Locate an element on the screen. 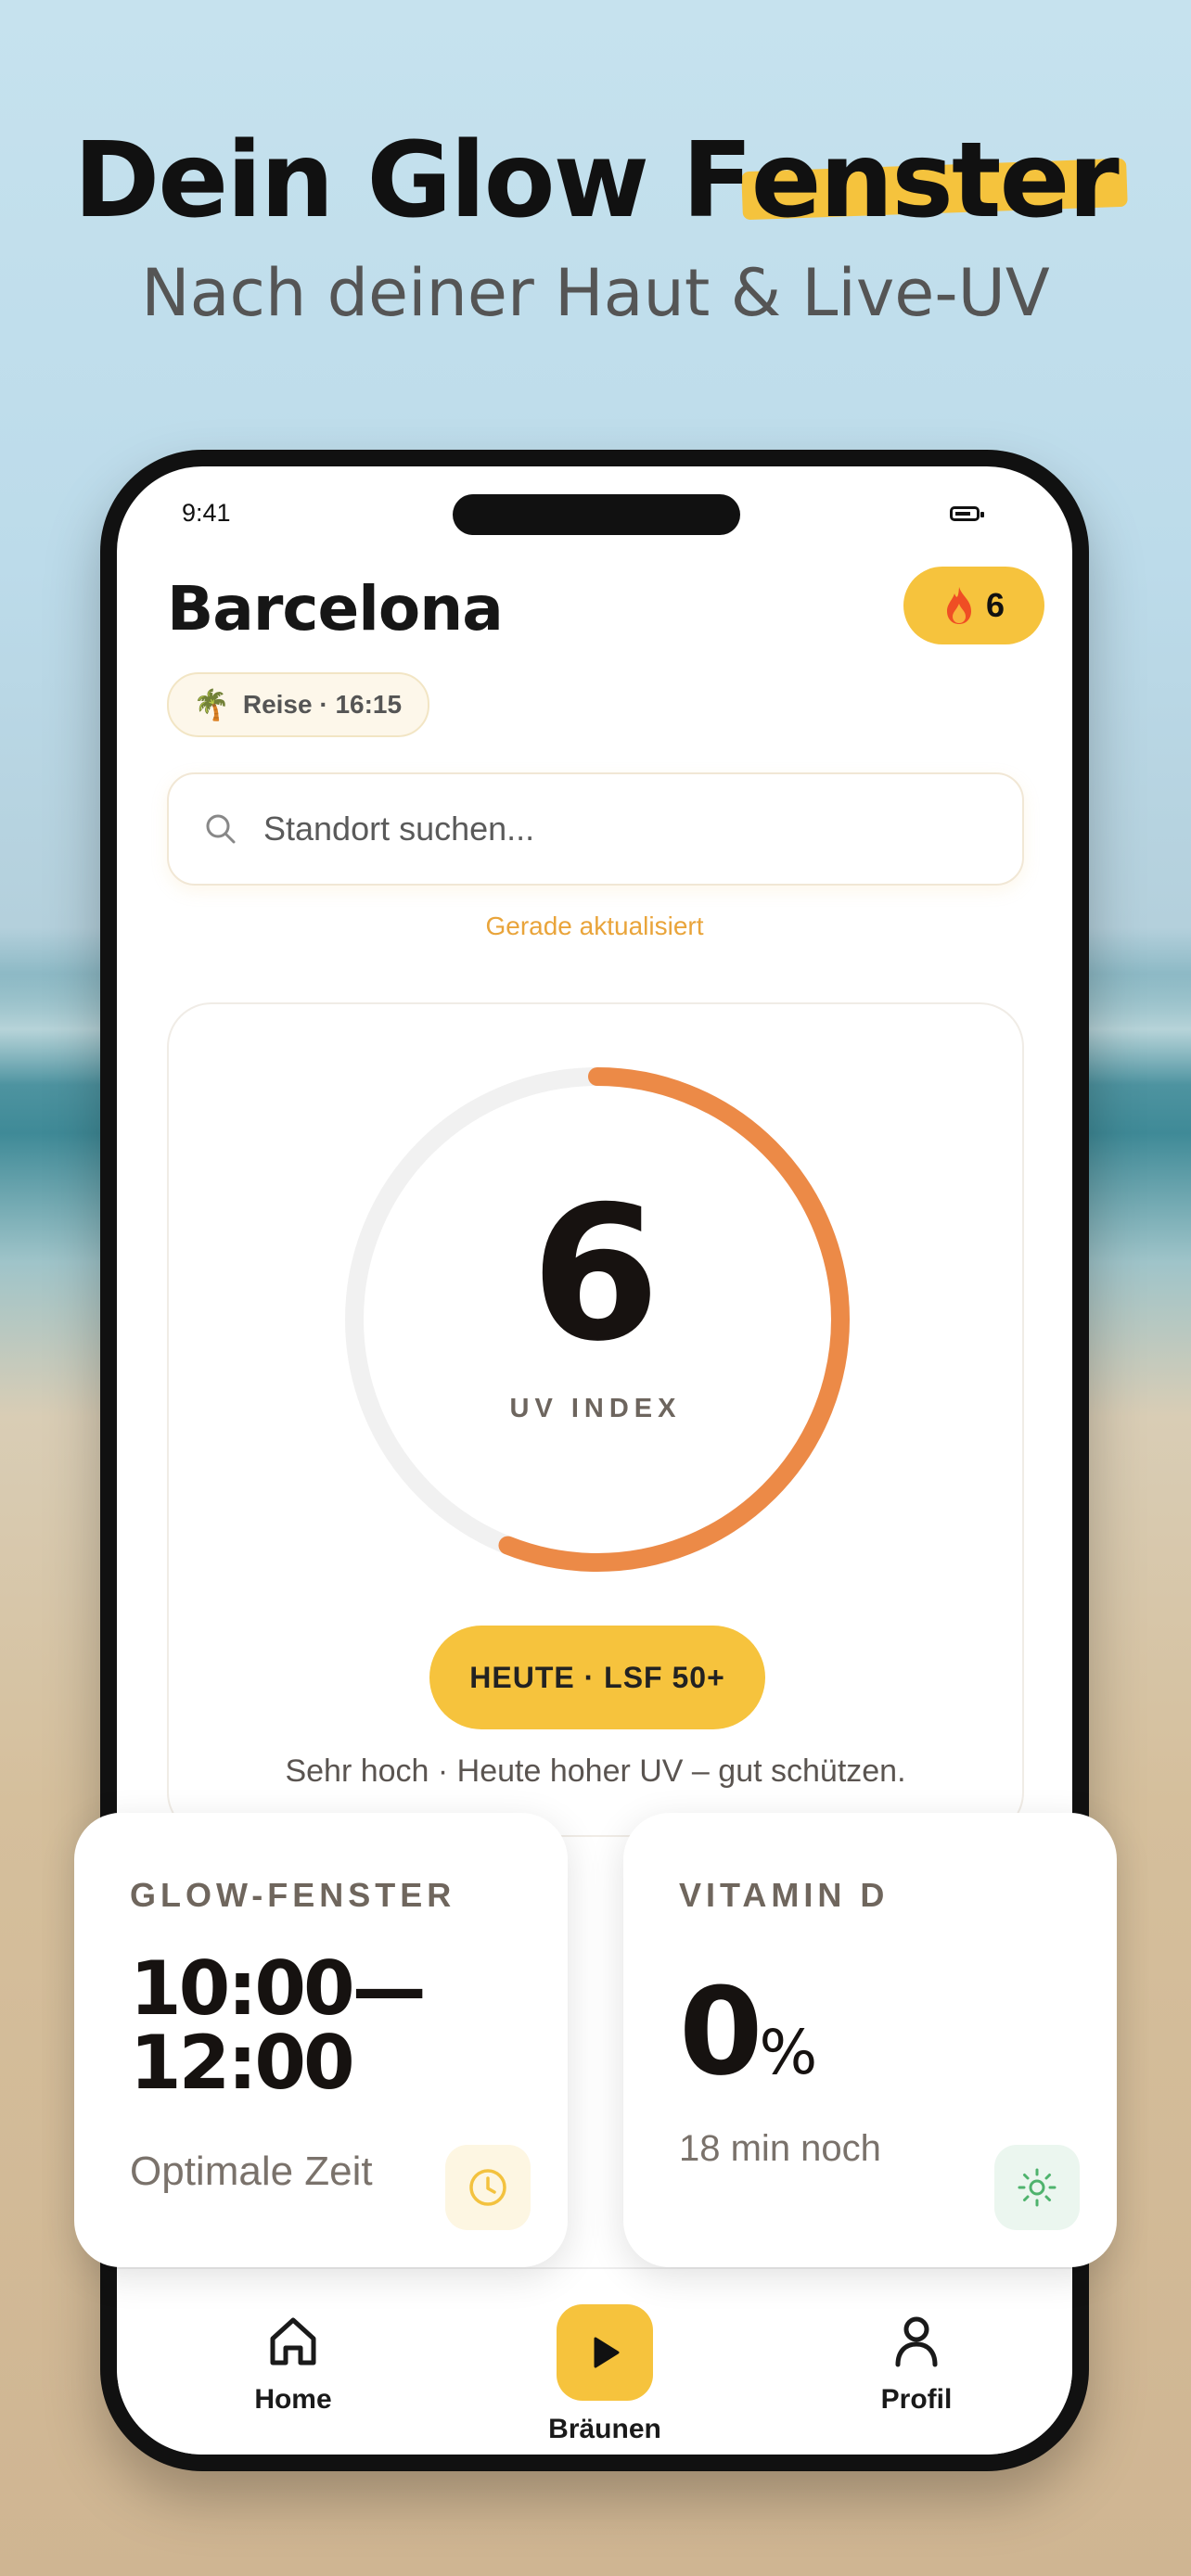 Image resolution: width=1191 pixels, height=2576 pixels. sun-icon is located at coordinates (1037, 2187).